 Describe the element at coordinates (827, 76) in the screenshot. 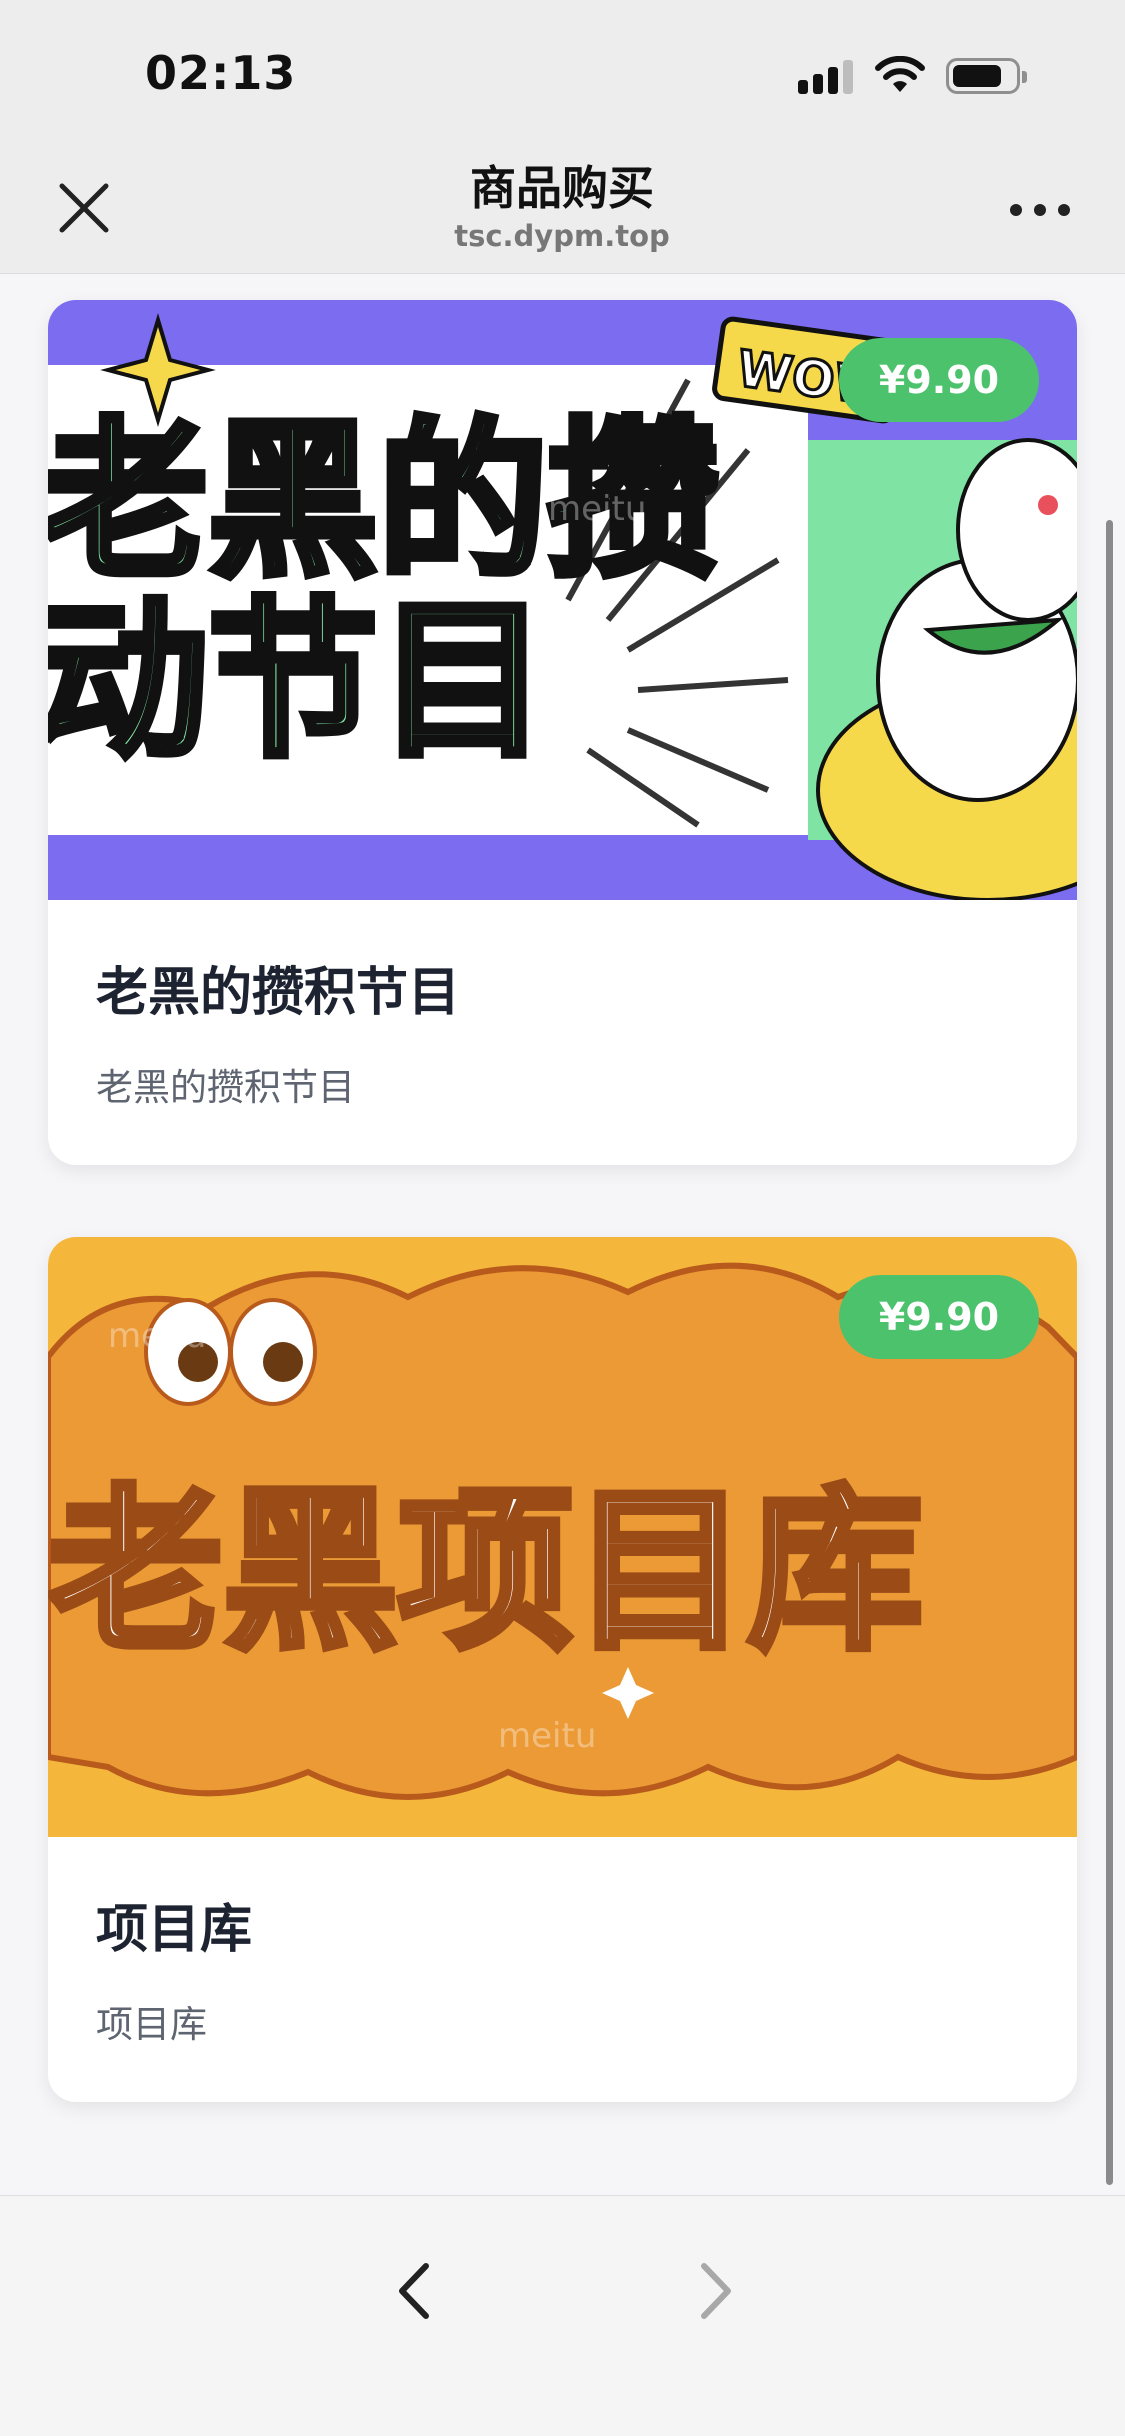

I see `cellular-signal-icon` at that location.